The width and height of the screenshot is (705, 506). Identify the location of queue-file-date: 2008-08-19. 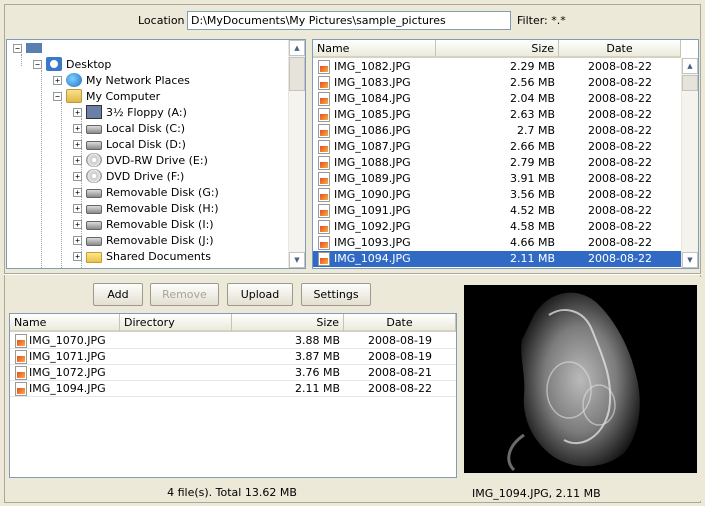
(400, 356).